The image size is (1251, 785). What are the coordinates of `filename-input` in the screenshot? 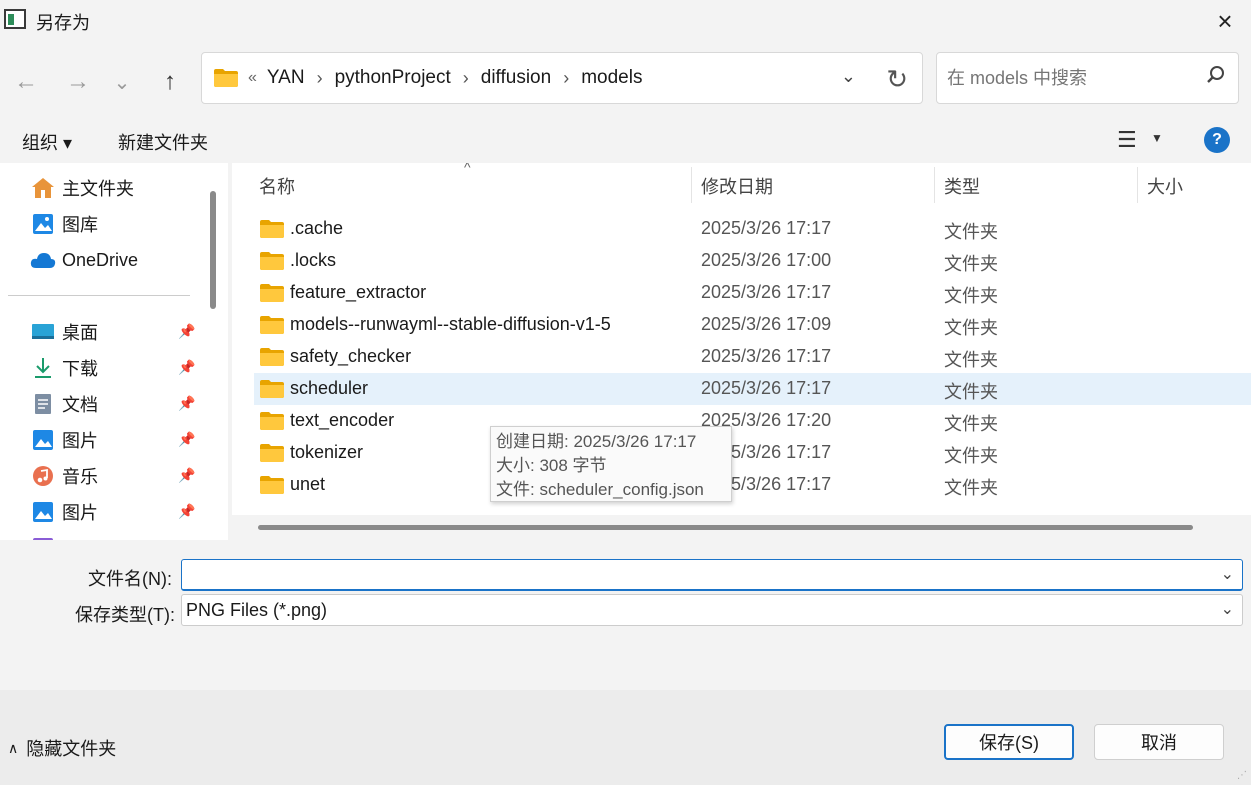 It's located at (696, 575).